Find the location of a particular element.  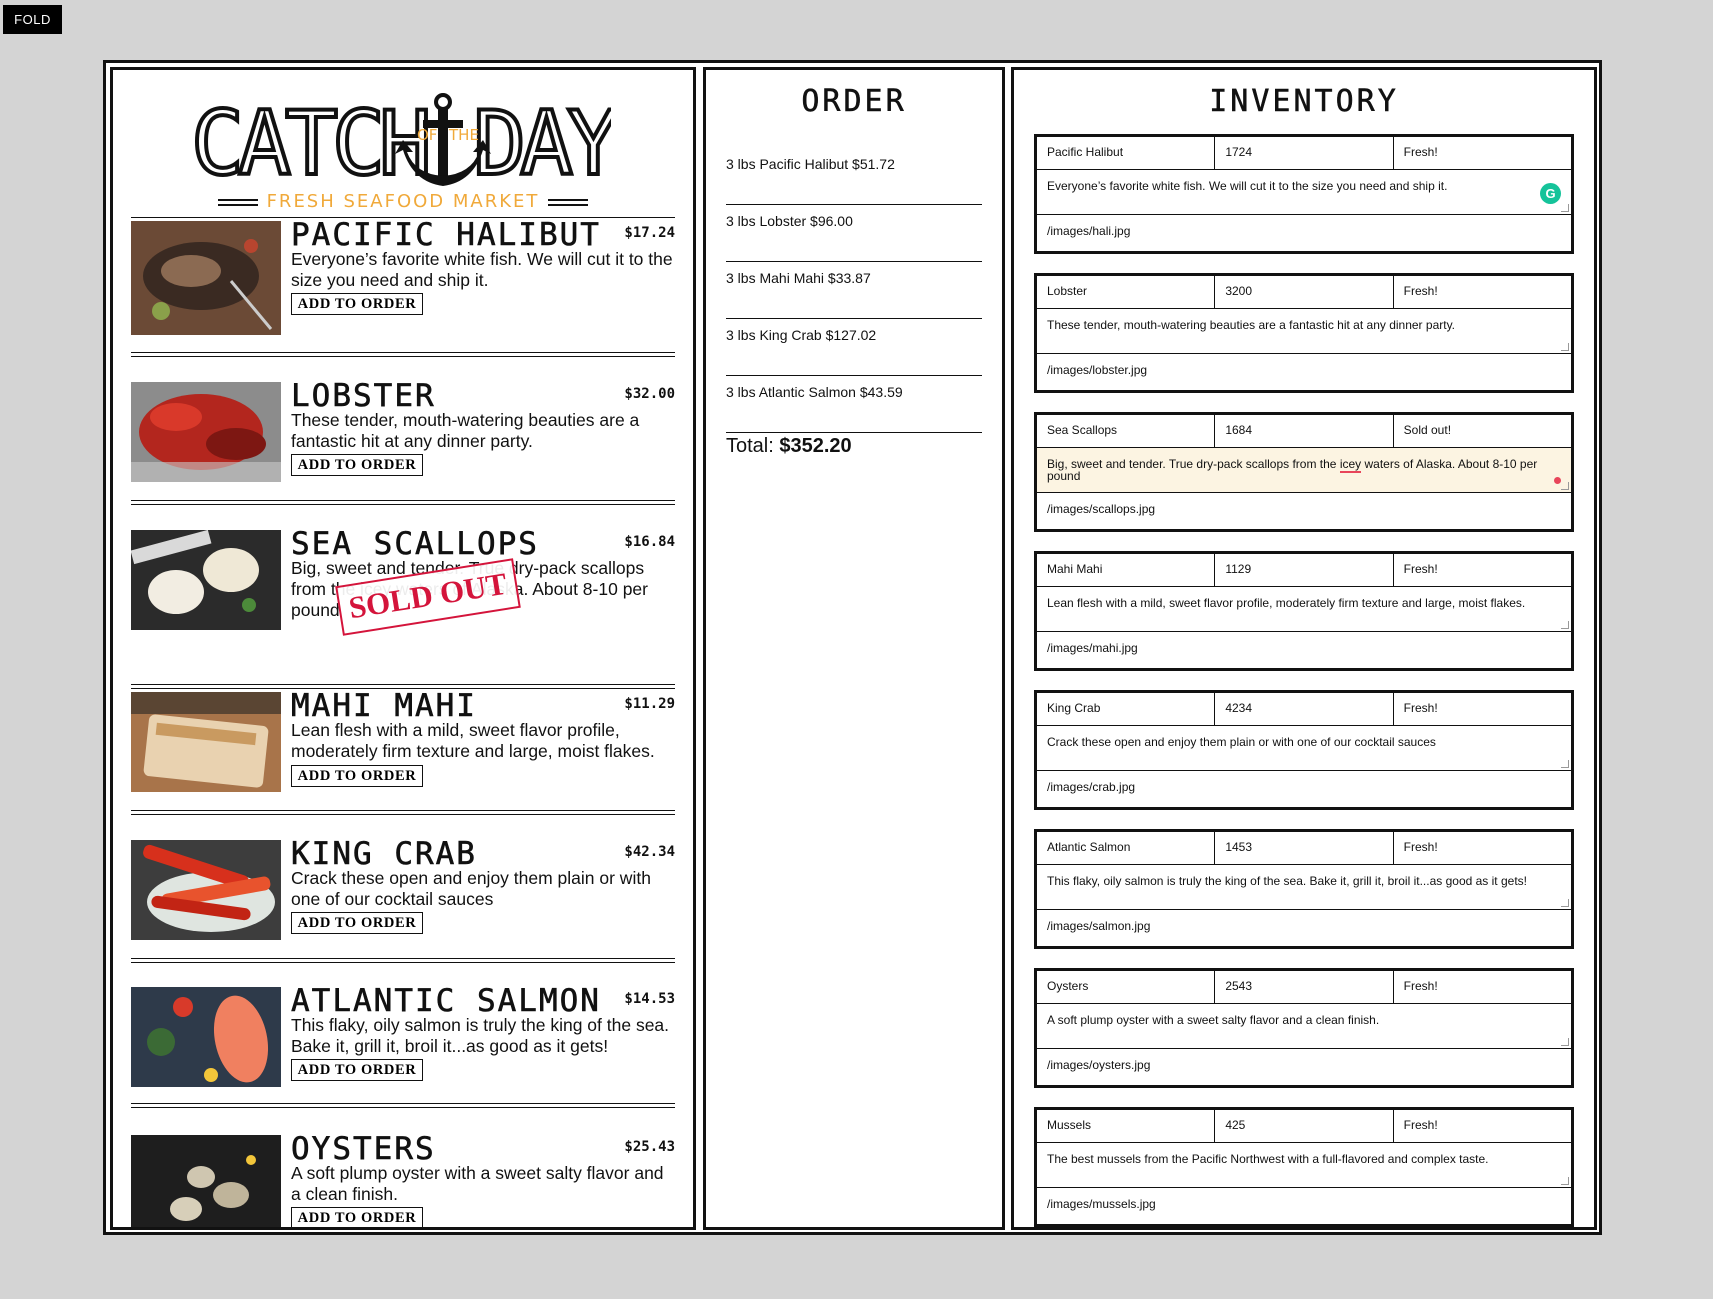

menu-item-price: $14.53 is located at coordinates (649, 999).